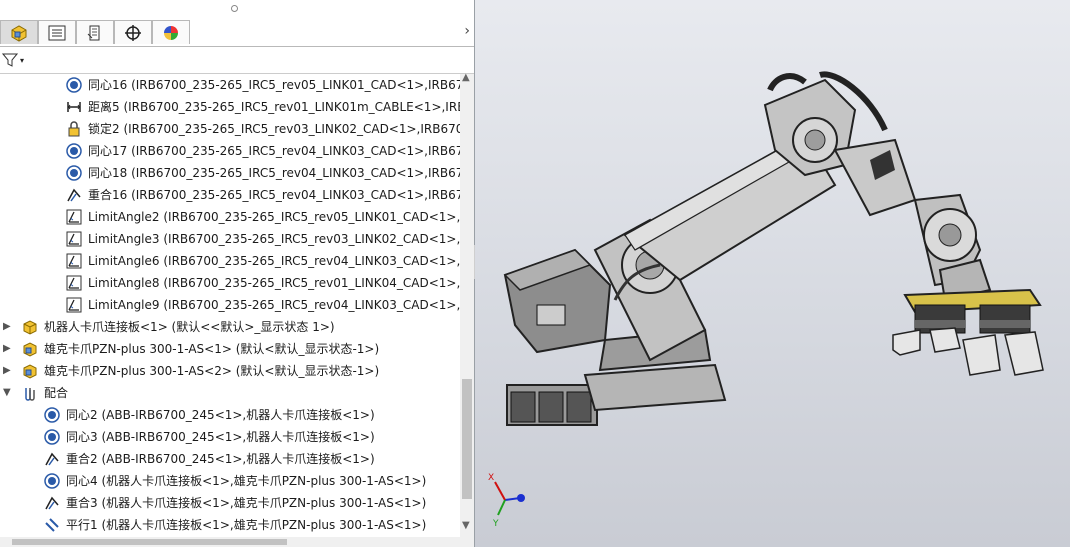 Image resolution: width=1070 pixels, height=547 pixels. I want to click on assembly-icon, so click(19, 33).